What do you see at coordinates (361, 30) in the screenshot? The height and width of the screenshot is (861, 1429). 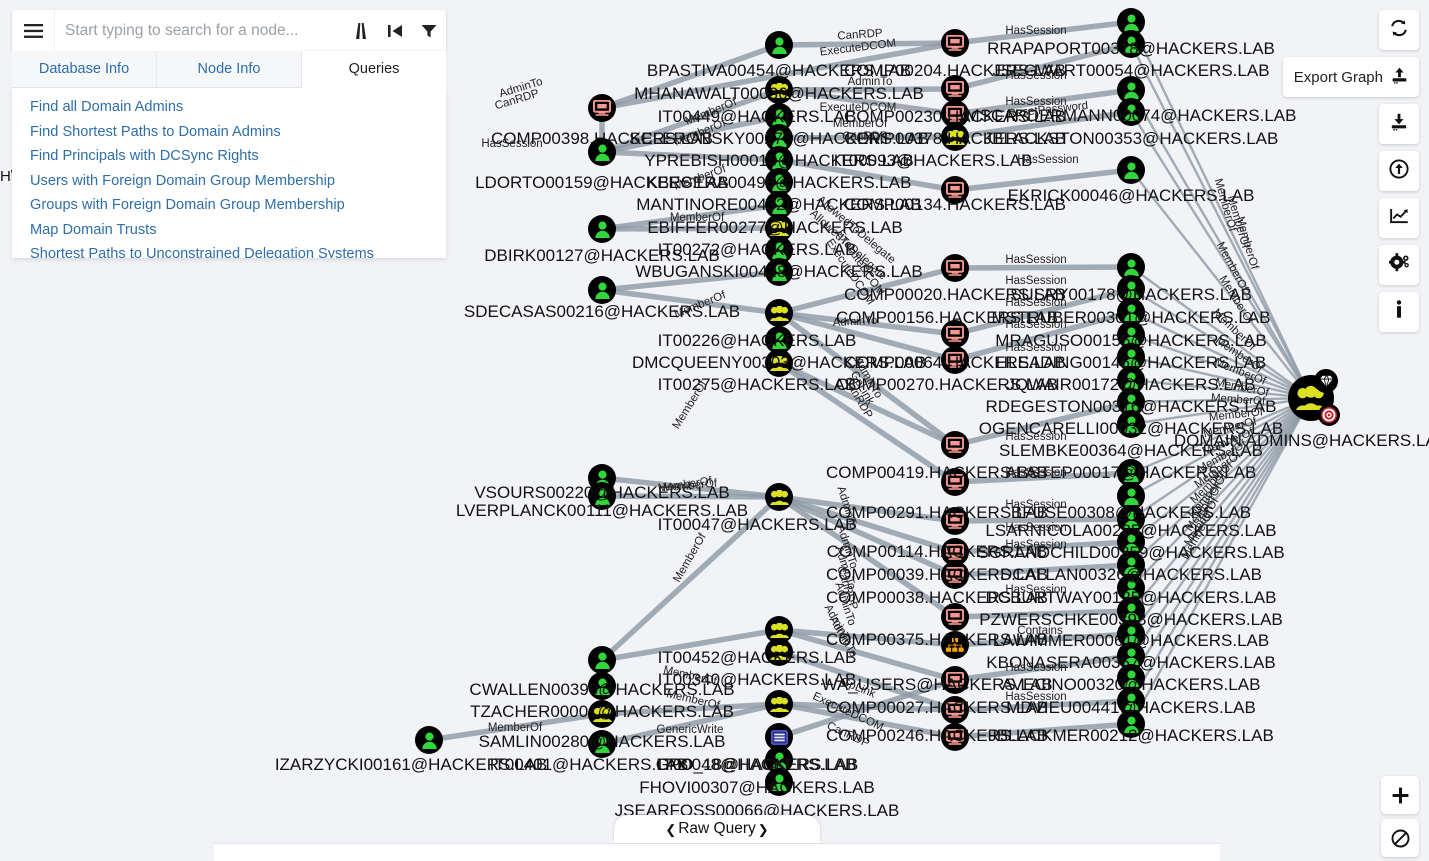 I see `pathfinding-icon` at bounding box center [361, 30].